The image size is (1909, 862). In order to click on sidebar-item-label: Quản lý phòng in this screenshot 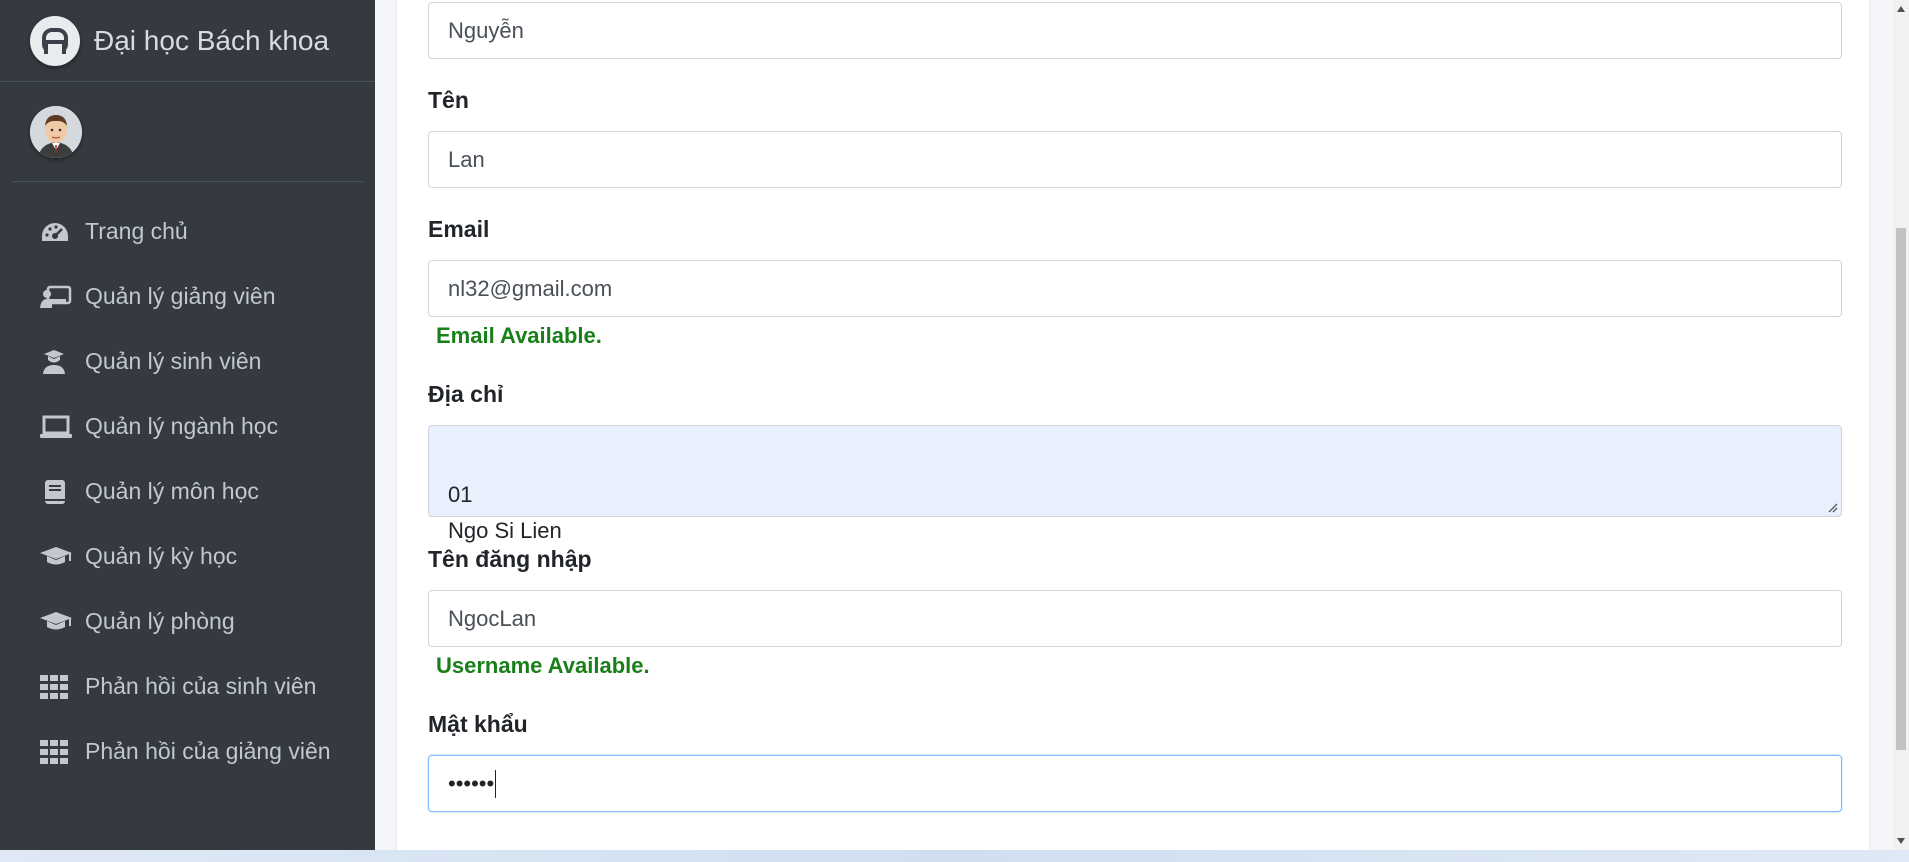, I will do `click(160, 621)`.